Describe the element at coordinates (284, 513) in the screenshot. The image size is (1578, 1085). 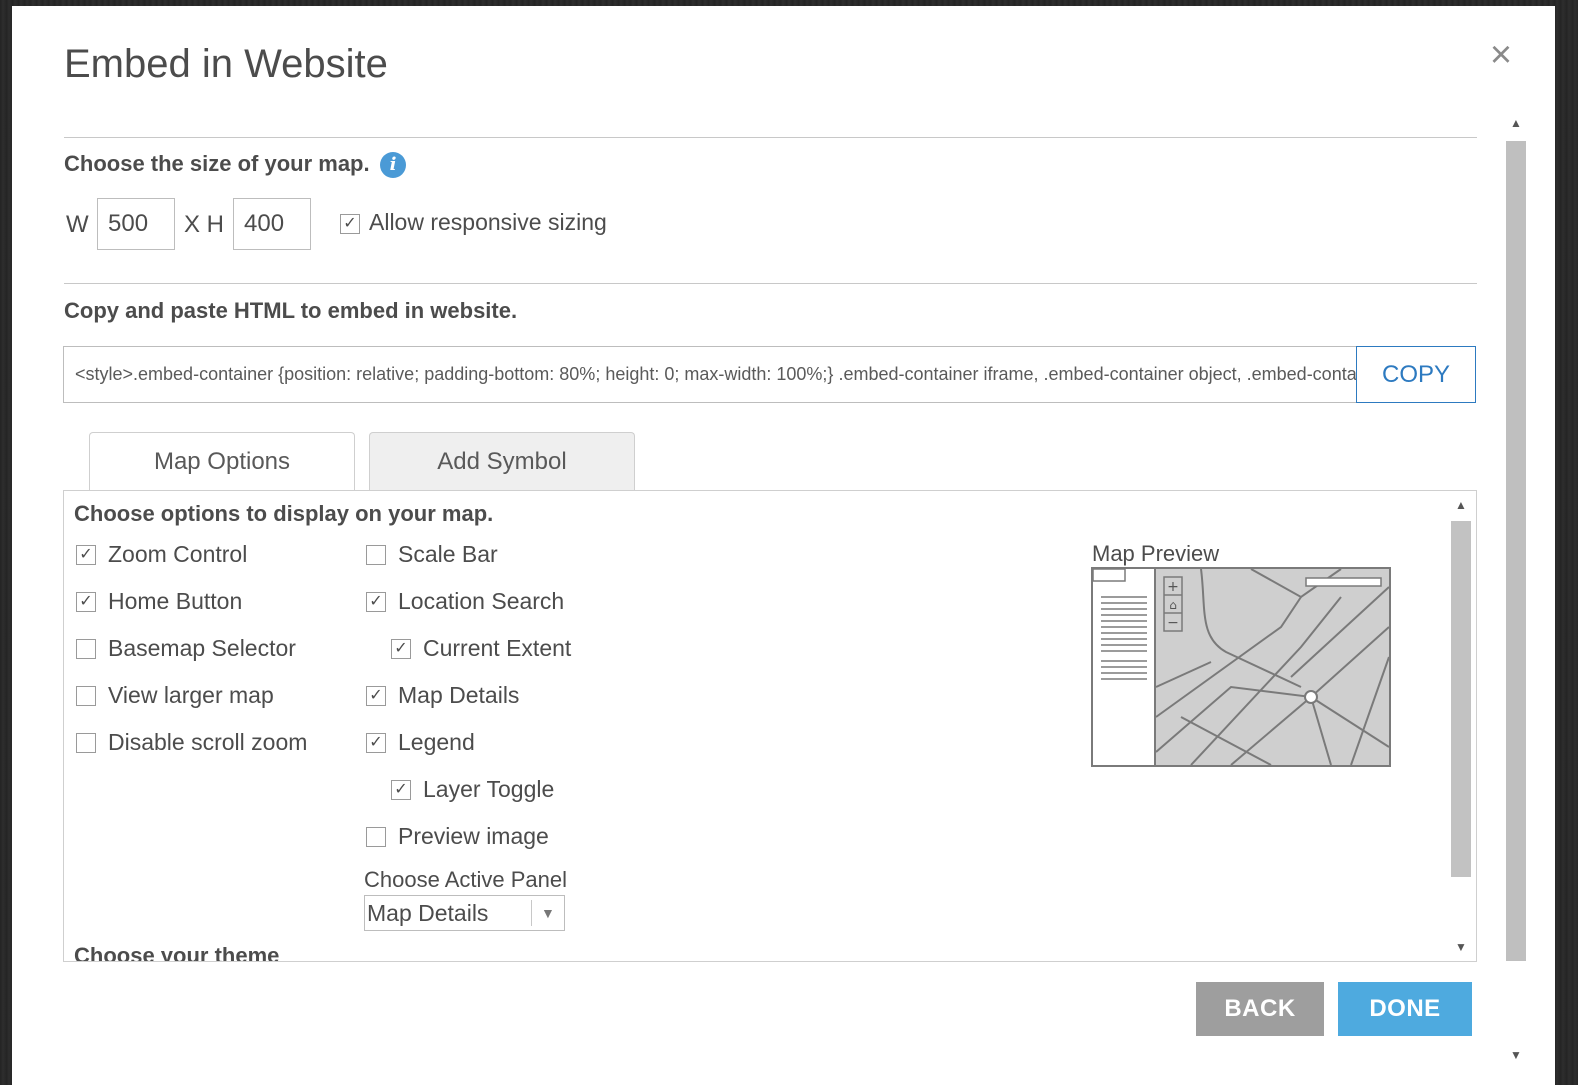
I see `options-heading: Choose options to display on your map.` at that location.